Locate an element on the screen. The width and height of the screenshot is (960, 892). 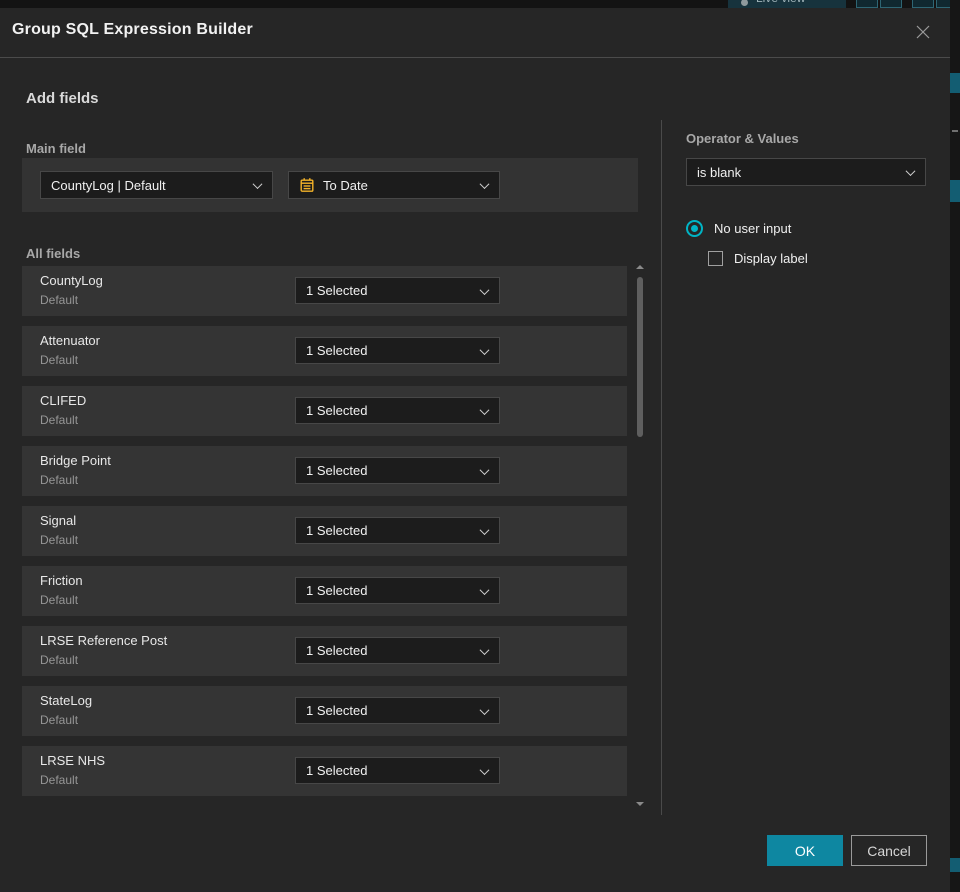
scrollbar-thumb is located at coordinates (640, 357).